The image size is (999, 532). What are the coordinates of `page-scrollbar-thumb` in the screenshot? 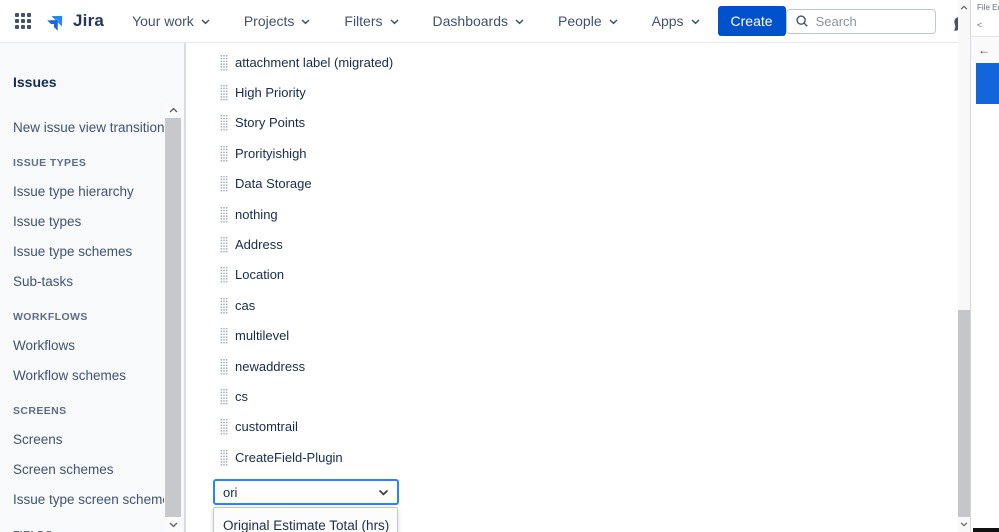 It's located at (964, 413).